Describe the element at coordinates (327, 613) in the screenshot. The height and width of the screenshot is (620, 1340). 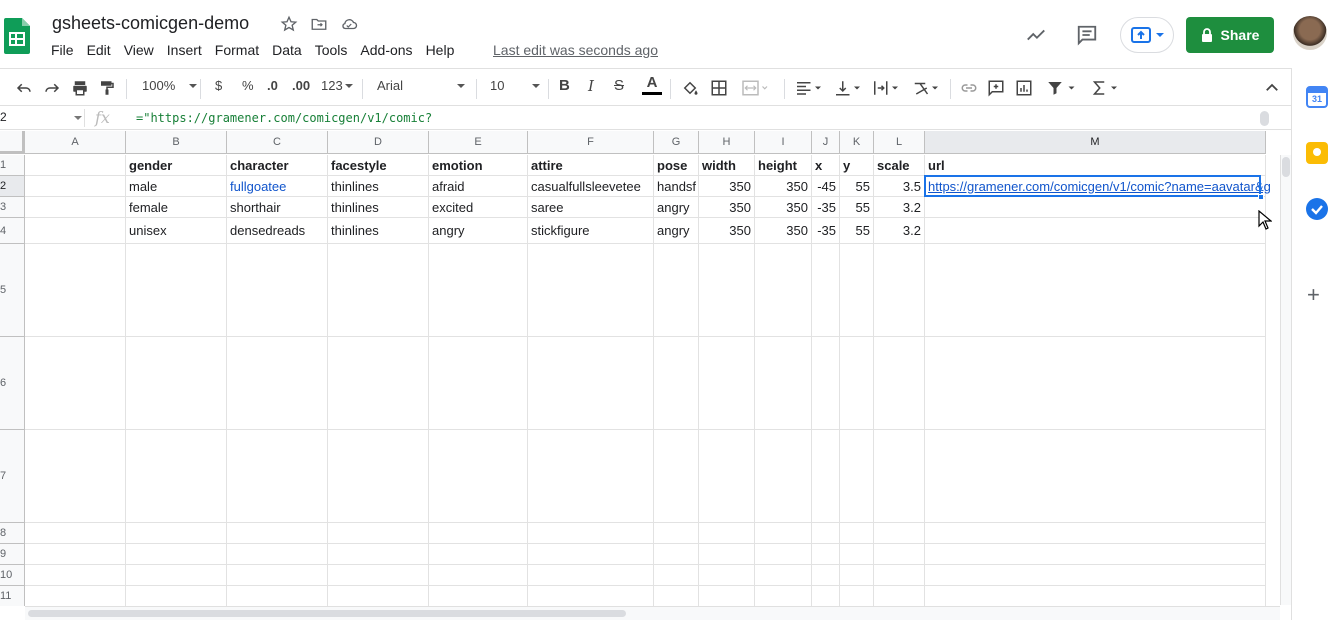
I see `horizontal-scroll-thumb` at that location.